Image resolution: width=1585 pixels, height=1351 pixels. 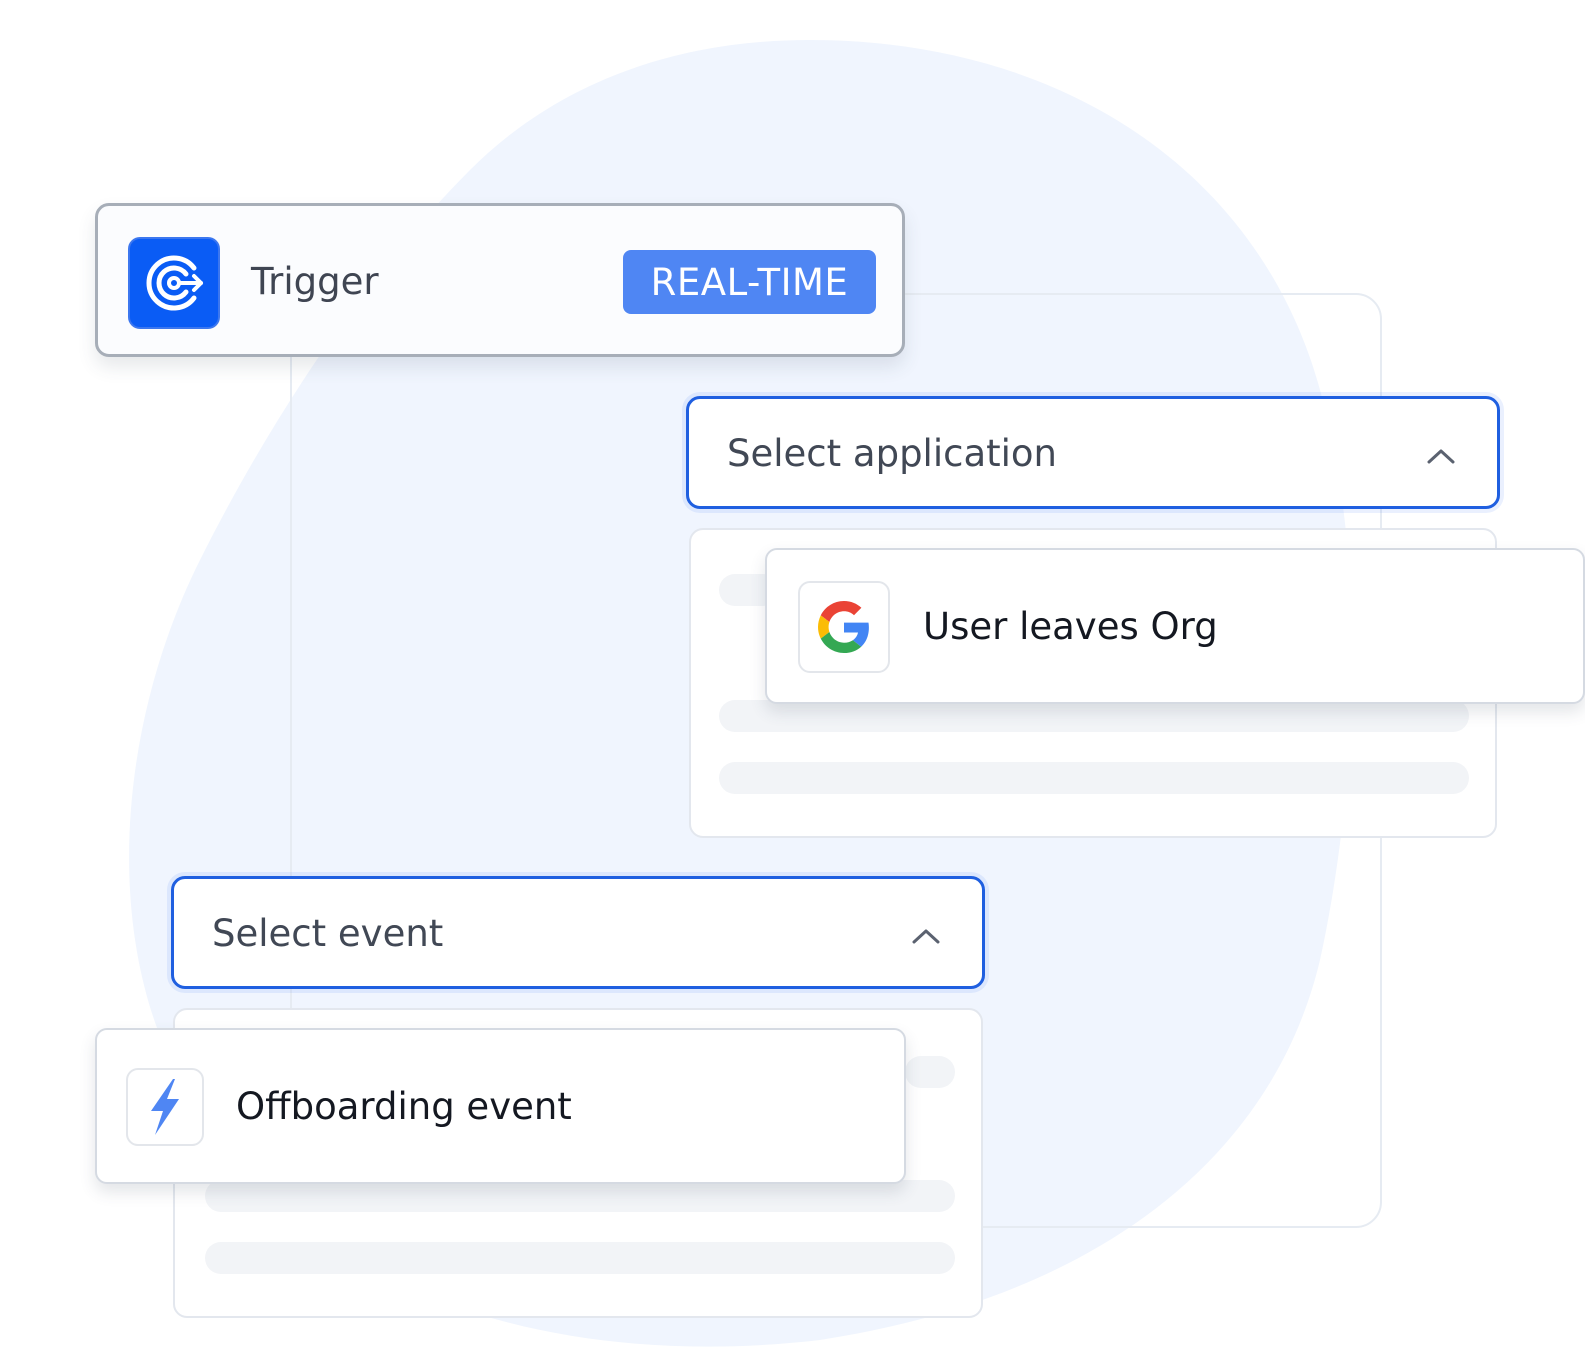 I want to click on trigger-target-icon, so click(x=174, y=283).